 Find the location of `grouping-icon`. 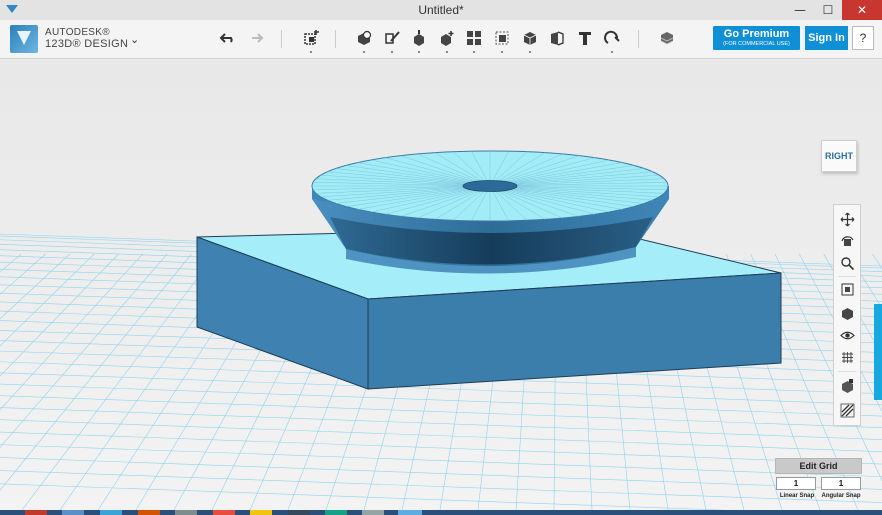

grouping-icon is located at coordinates (502, 38).